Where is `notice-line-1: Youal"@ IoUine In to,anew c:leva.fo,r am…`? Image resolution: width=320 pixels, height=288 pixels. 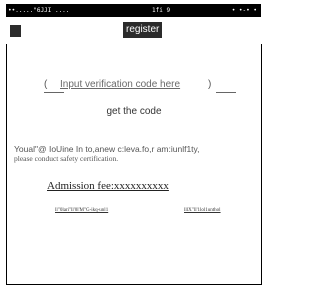 notice-line-1: Youal"@ IoUine In to,anew c:leva.fo,r am… is located at coordinates (107, 149).